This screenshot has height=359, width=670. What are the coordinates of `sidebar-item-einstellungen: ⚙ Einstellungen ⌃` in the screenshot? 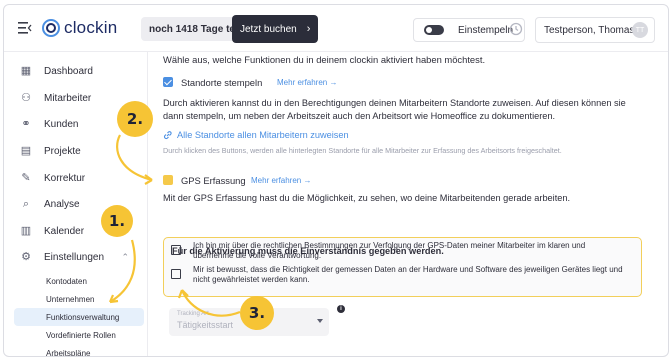 It's located at (75, 257).